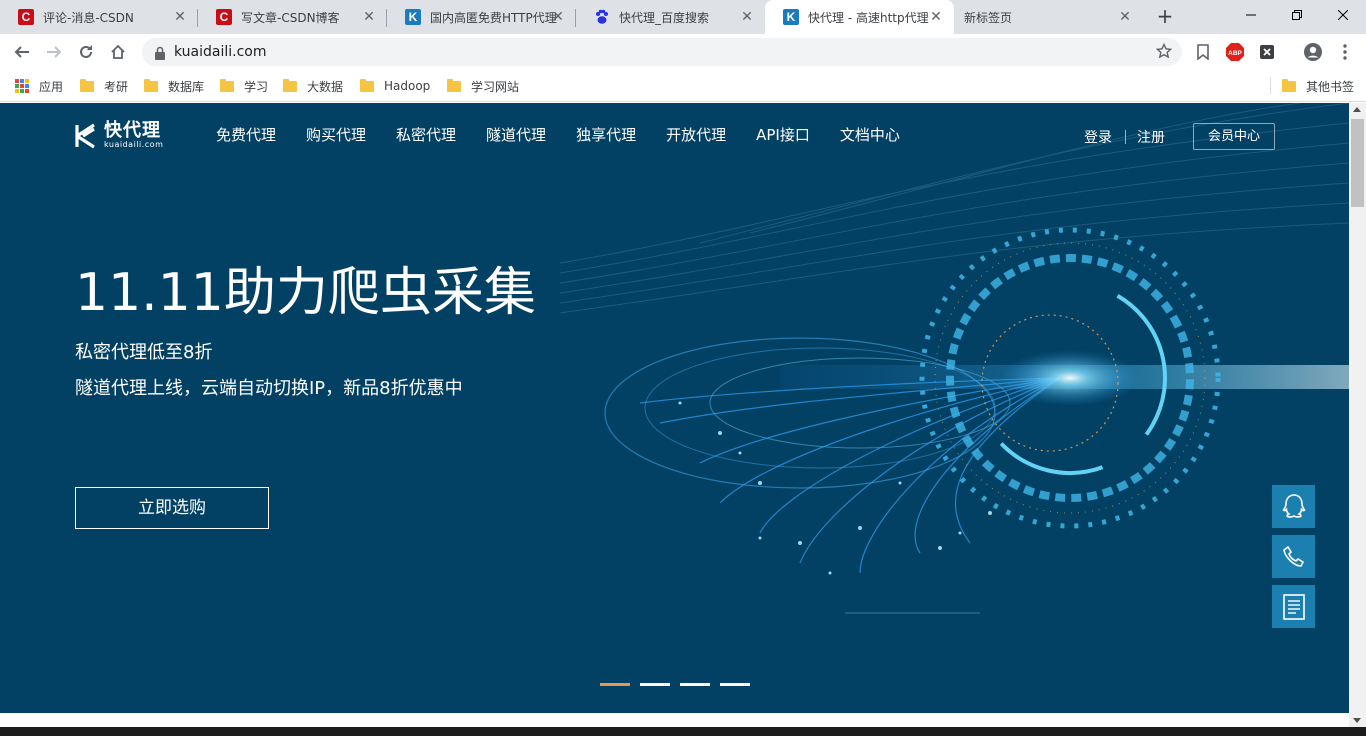  I want to click on close-window-icon, so click(1343, 15).